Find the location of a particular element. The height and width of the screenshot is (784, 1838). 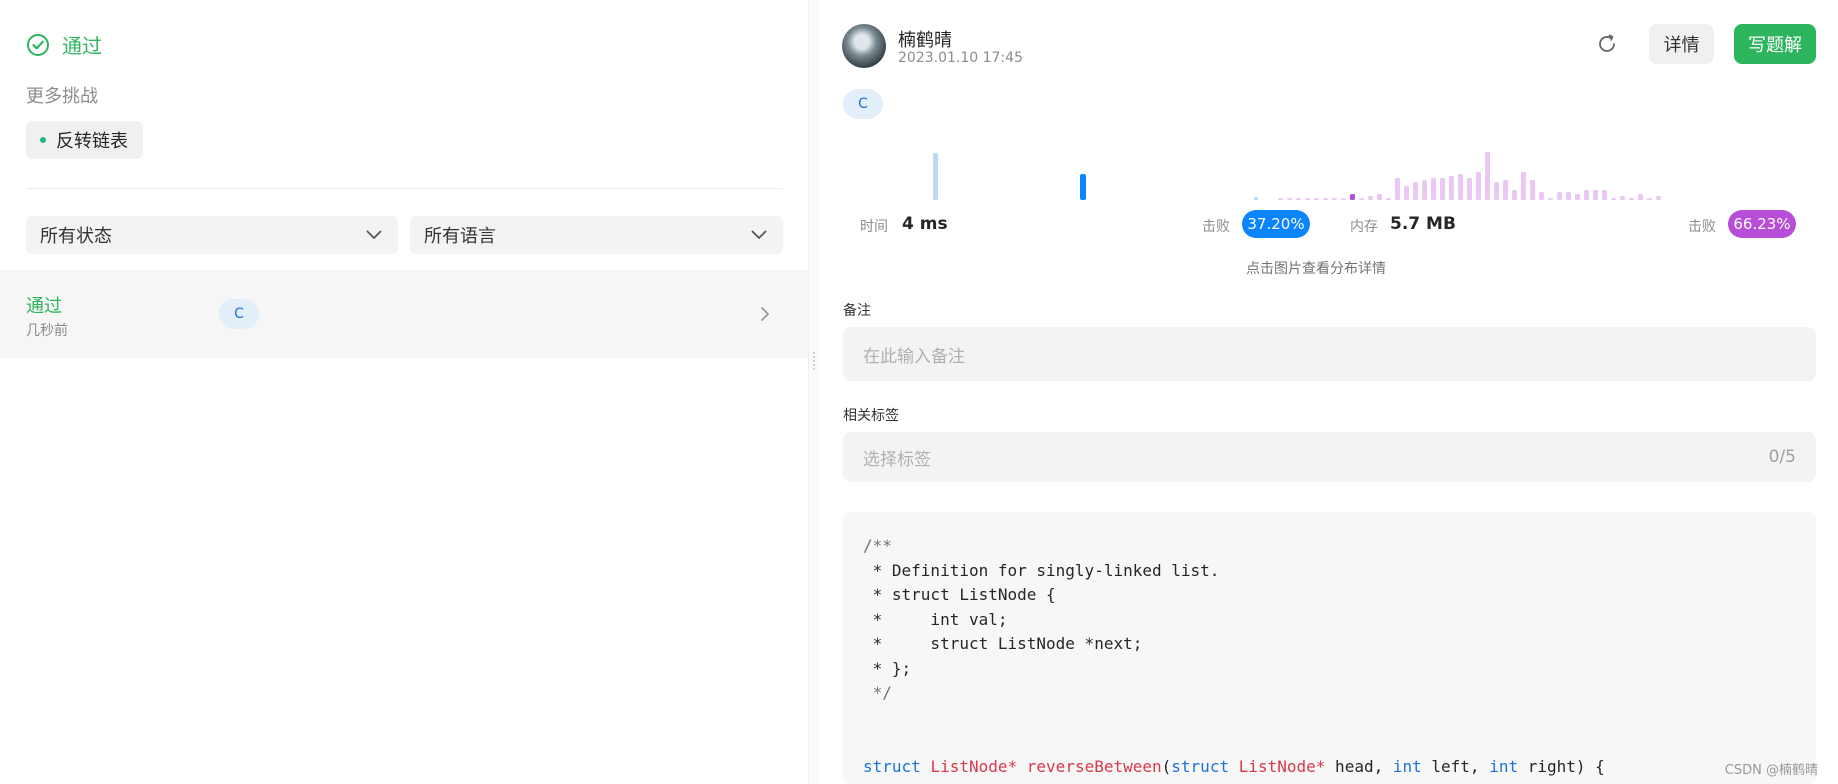

detail-button: 详情 is located at coordinates (1681, 44).